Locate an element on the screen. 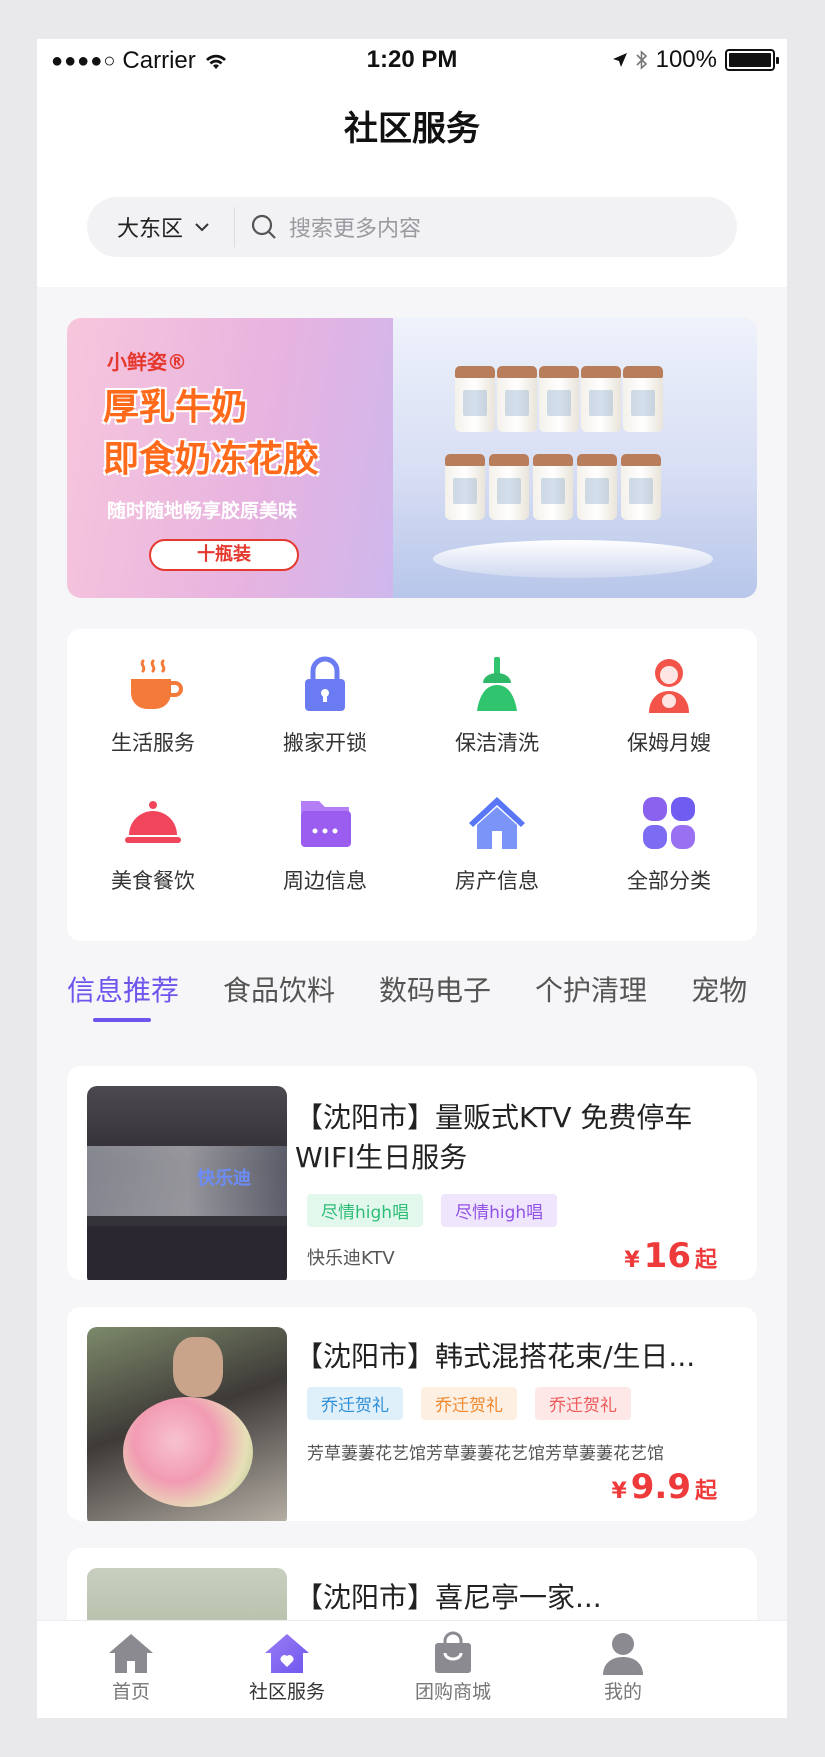 The width and height of the screenshot is (825, 1757). category-item-nanny: 保姆月嫂 is located at coordinates (669, 692).